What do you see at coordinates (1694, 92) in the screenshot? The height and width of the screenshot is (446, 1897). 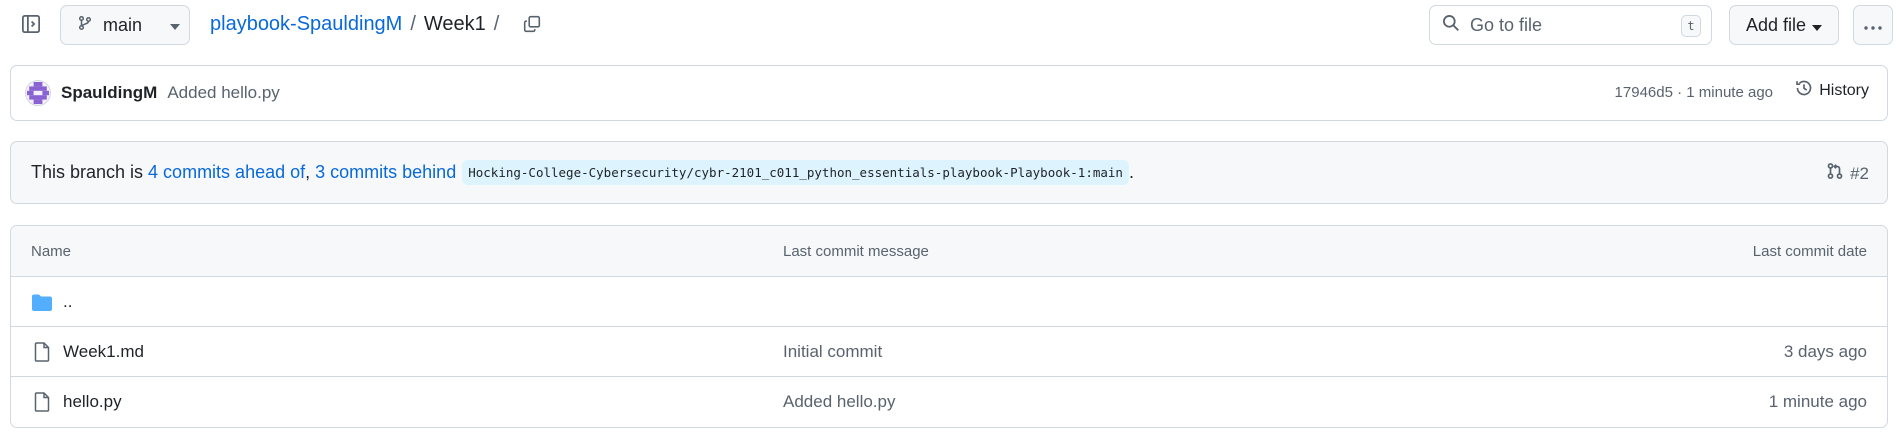 I see `commit-sha-and-time: 17946d5 · 1 minute ago` at bounding box center [1694, 92].